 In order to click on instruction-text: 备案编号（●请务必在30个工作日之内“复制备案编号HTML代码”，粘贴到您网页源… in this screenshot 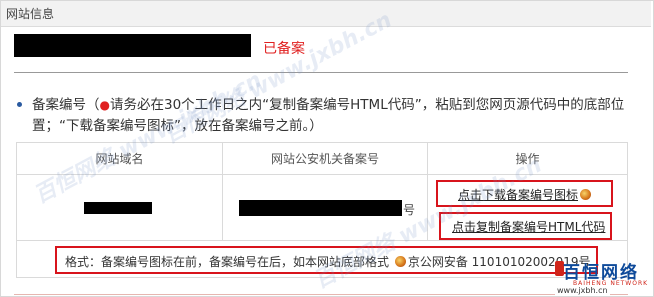, I will do `click(332, 116)`.